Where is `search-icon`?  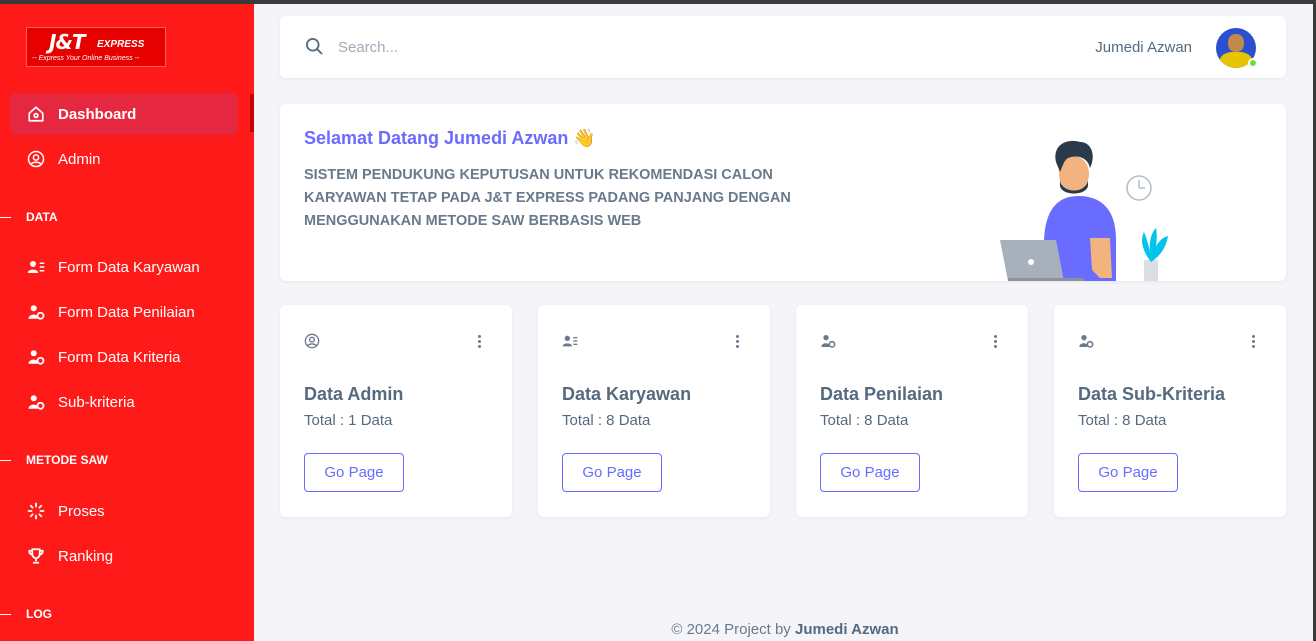
search-icon is located at coordinates (315, 47).